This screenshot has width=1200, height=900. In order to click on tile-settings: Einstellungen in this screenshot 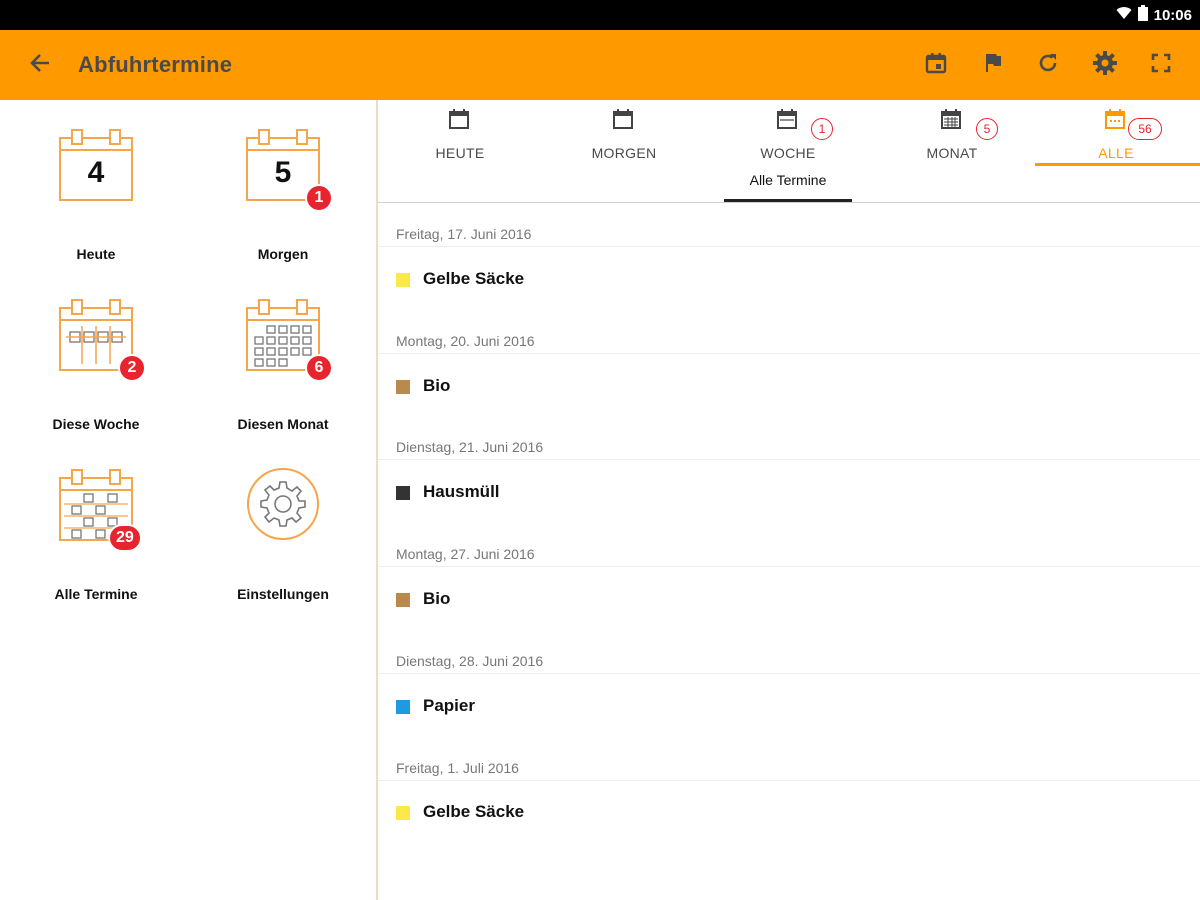, I will do `click(283, 536)`.